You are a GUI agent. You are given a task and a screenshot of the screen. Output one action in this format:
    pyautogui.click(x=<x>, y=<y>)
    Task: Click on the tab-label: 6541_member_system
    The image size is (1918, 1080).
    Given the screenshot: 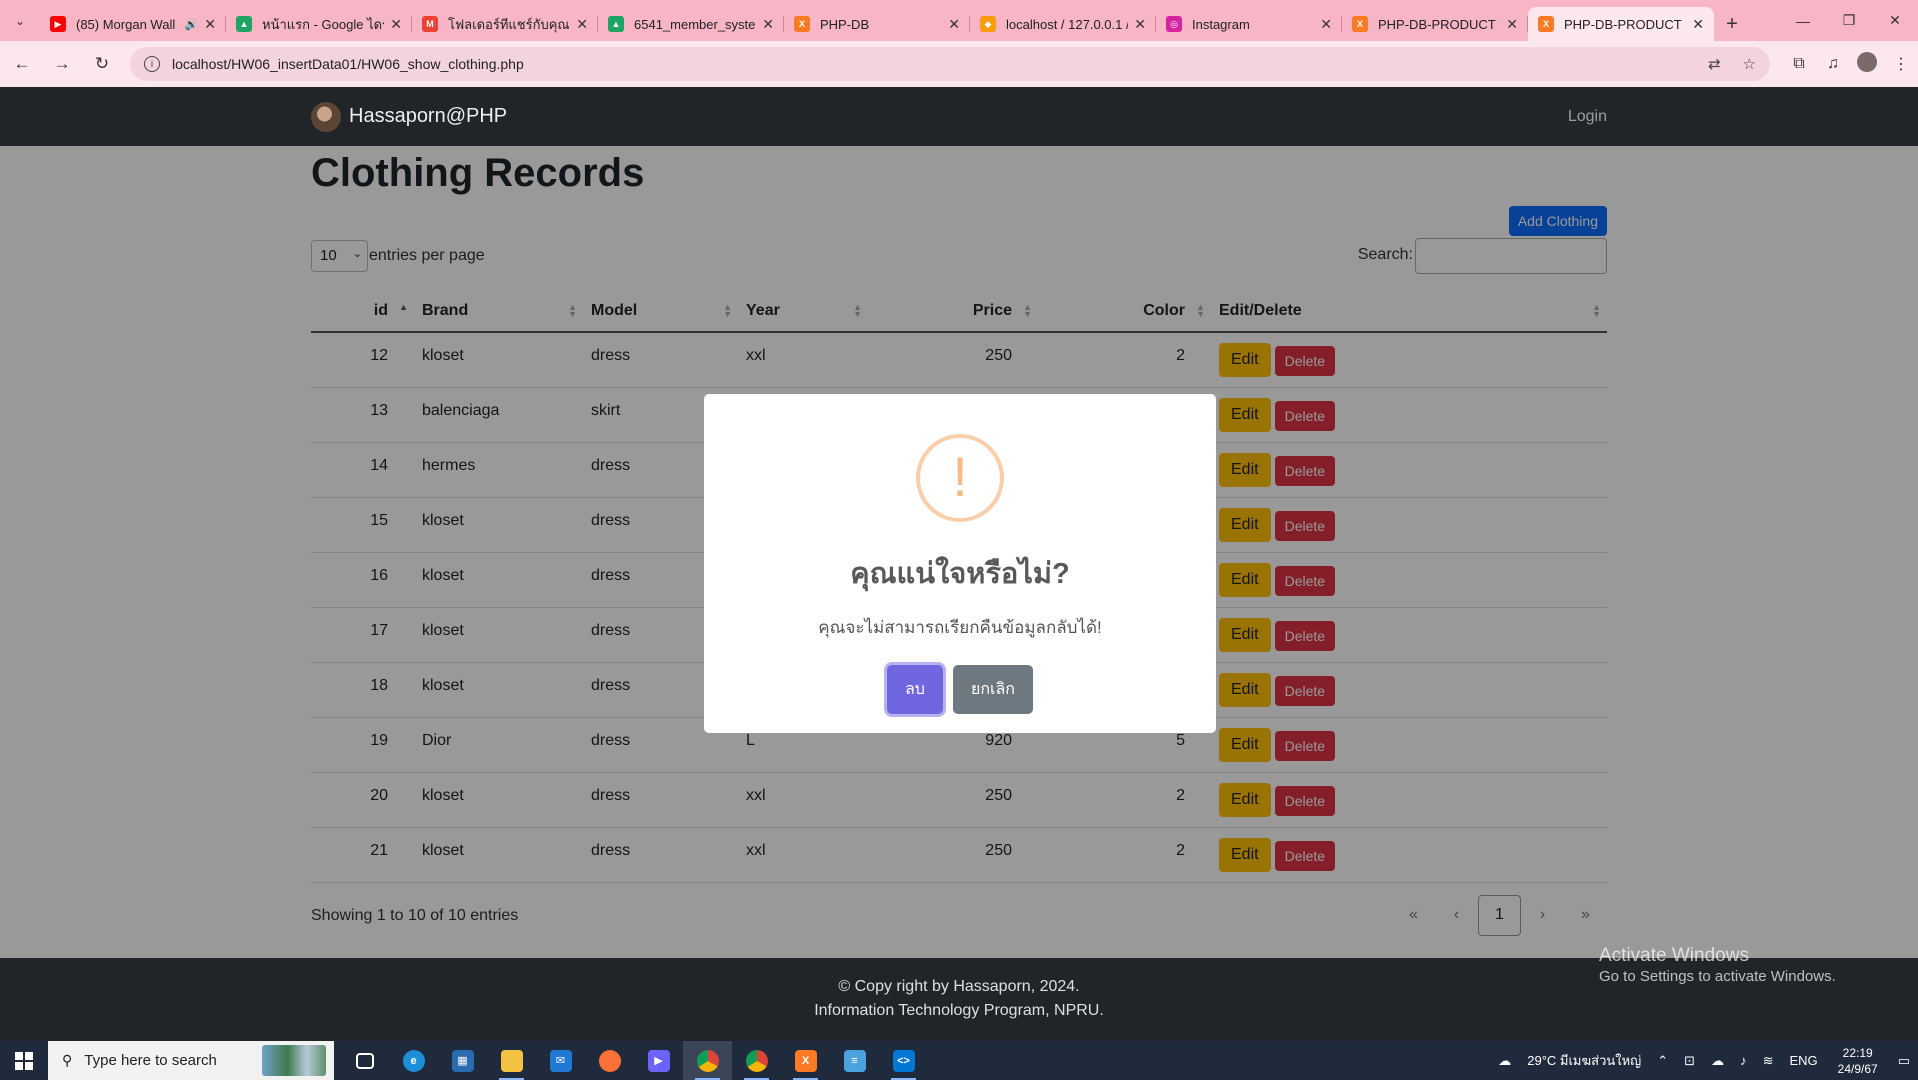 What is the action you would take?
    pyautogui.click(x=695, y=24)
    